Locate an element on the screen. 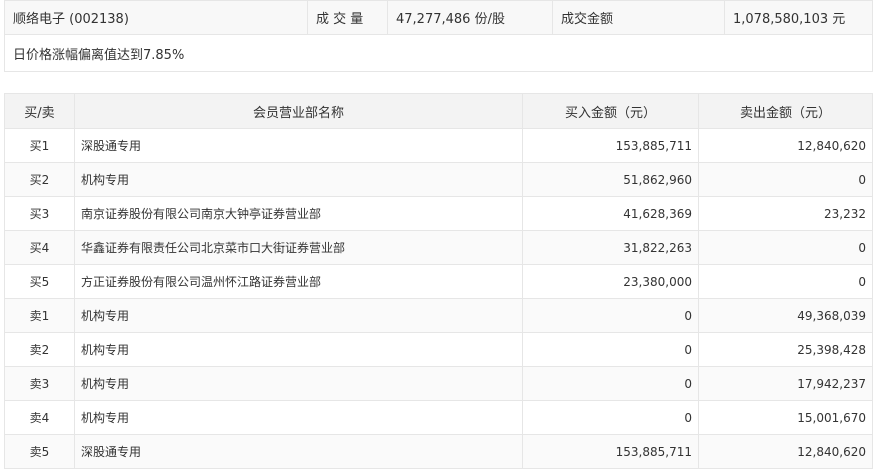  turnover-label: 成交金额 is located at coordinates (638, 17).